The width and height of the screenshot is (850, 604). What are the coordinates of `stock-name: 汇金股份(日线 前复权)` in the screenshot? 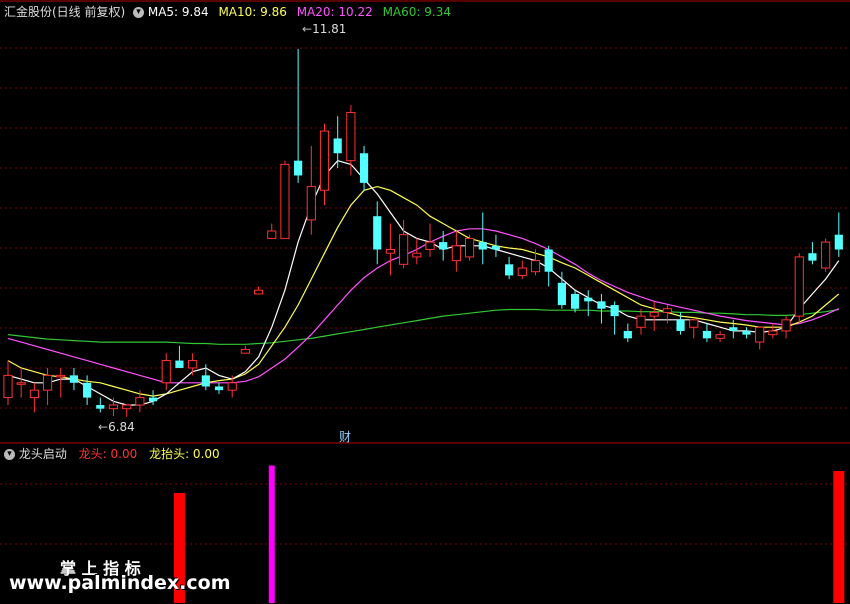 It's located at (64, 12).